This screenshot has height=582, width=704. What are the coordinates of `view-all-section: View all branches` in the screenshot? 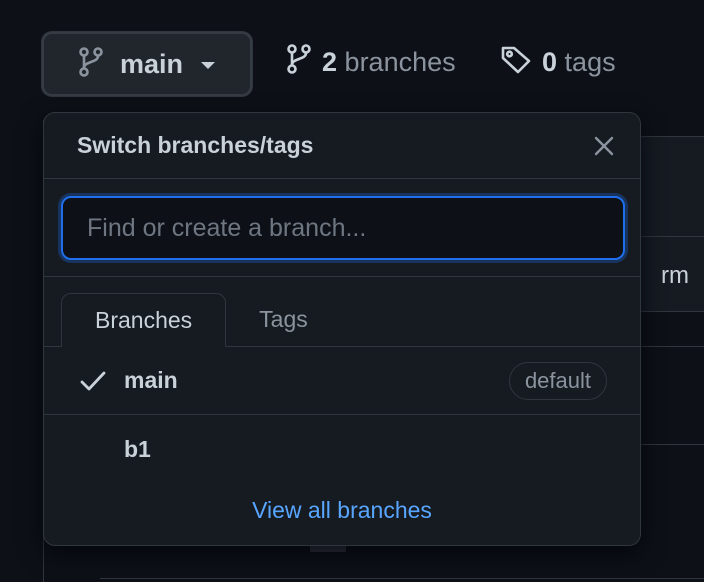 It's located at (342, 503).